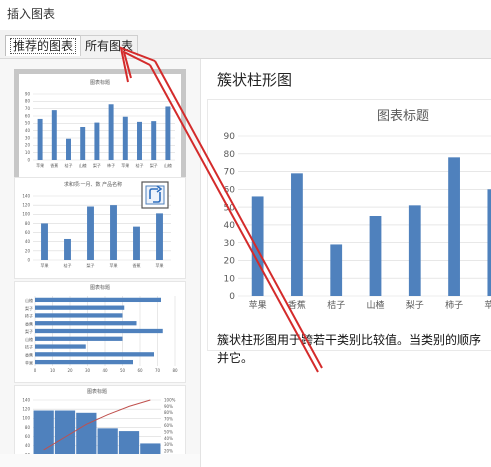 The image size is (491, 467). What do you see at coordinates (297, 305) in the screenshot?
I see `x-tick-label: 香蕉` at bounding box center [297, 305].